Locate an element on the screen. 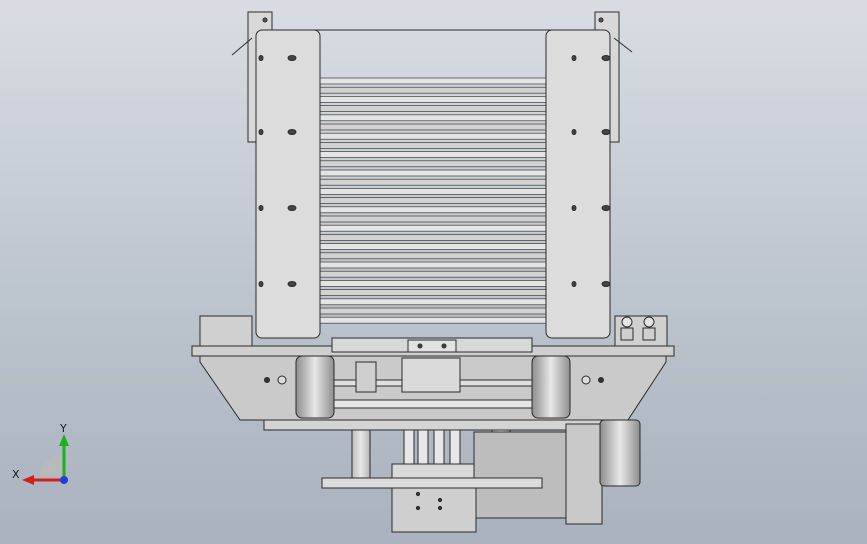 This screenshot has width=867, height=544. x-axis-label: X is located at coordinates (16, 474).